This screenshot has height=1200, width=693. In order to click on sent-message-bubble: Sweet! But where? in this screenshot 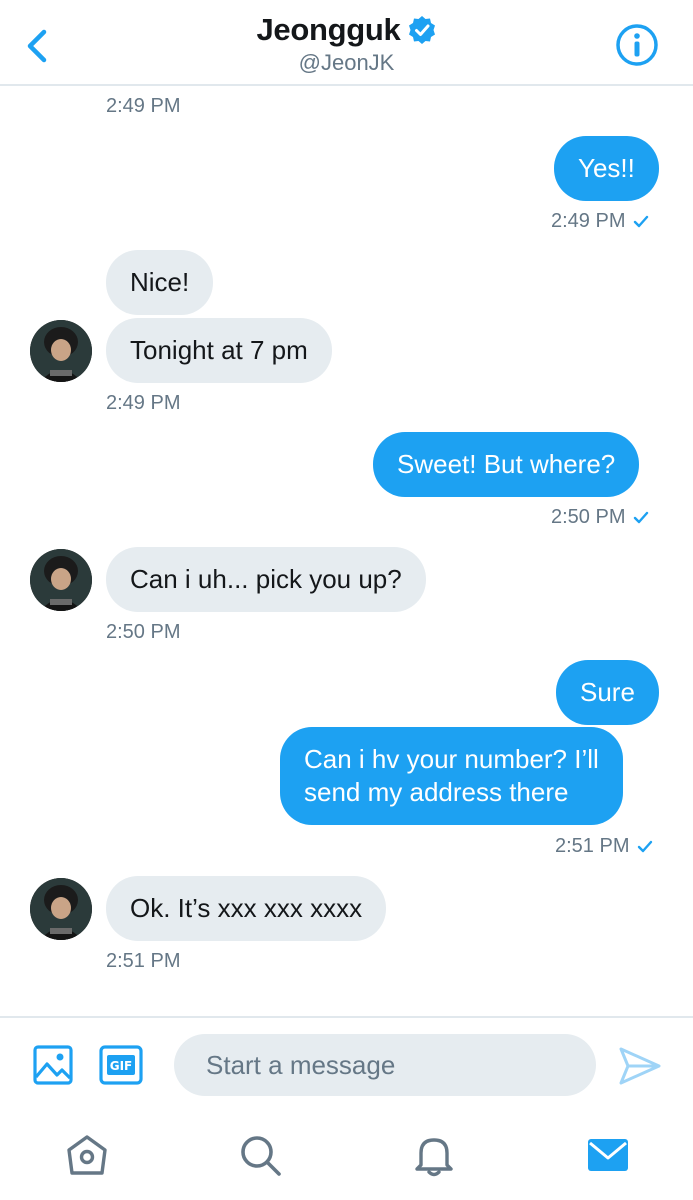, I will do `click(506, 464)`.